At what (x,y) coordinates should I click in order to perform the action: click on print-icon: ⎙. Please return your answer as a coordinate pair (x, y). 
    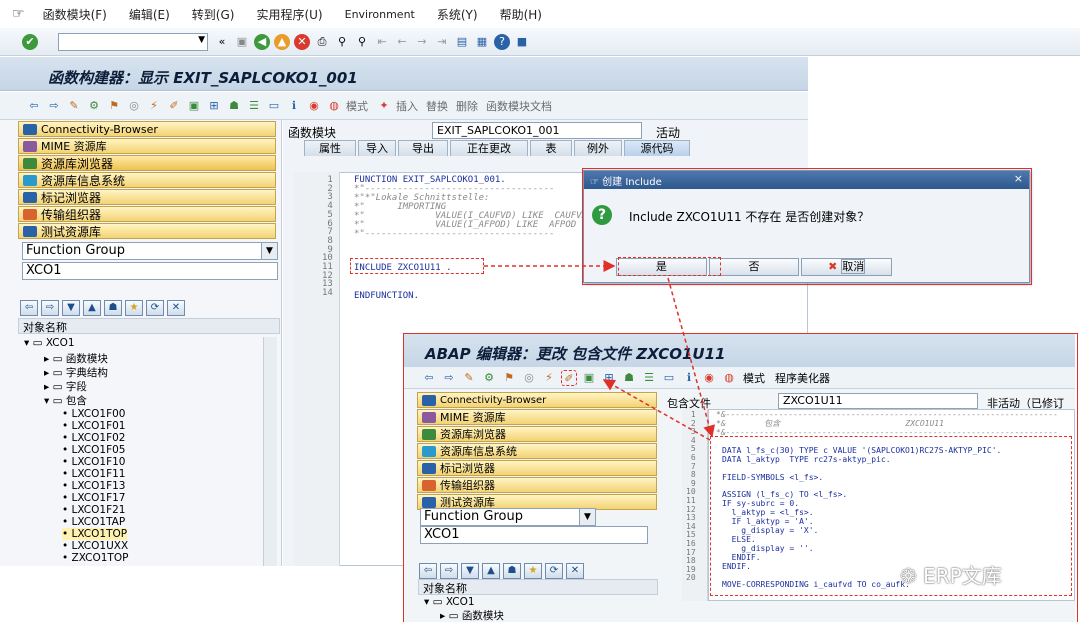
    Looking at the image, I should click on (322, 42).